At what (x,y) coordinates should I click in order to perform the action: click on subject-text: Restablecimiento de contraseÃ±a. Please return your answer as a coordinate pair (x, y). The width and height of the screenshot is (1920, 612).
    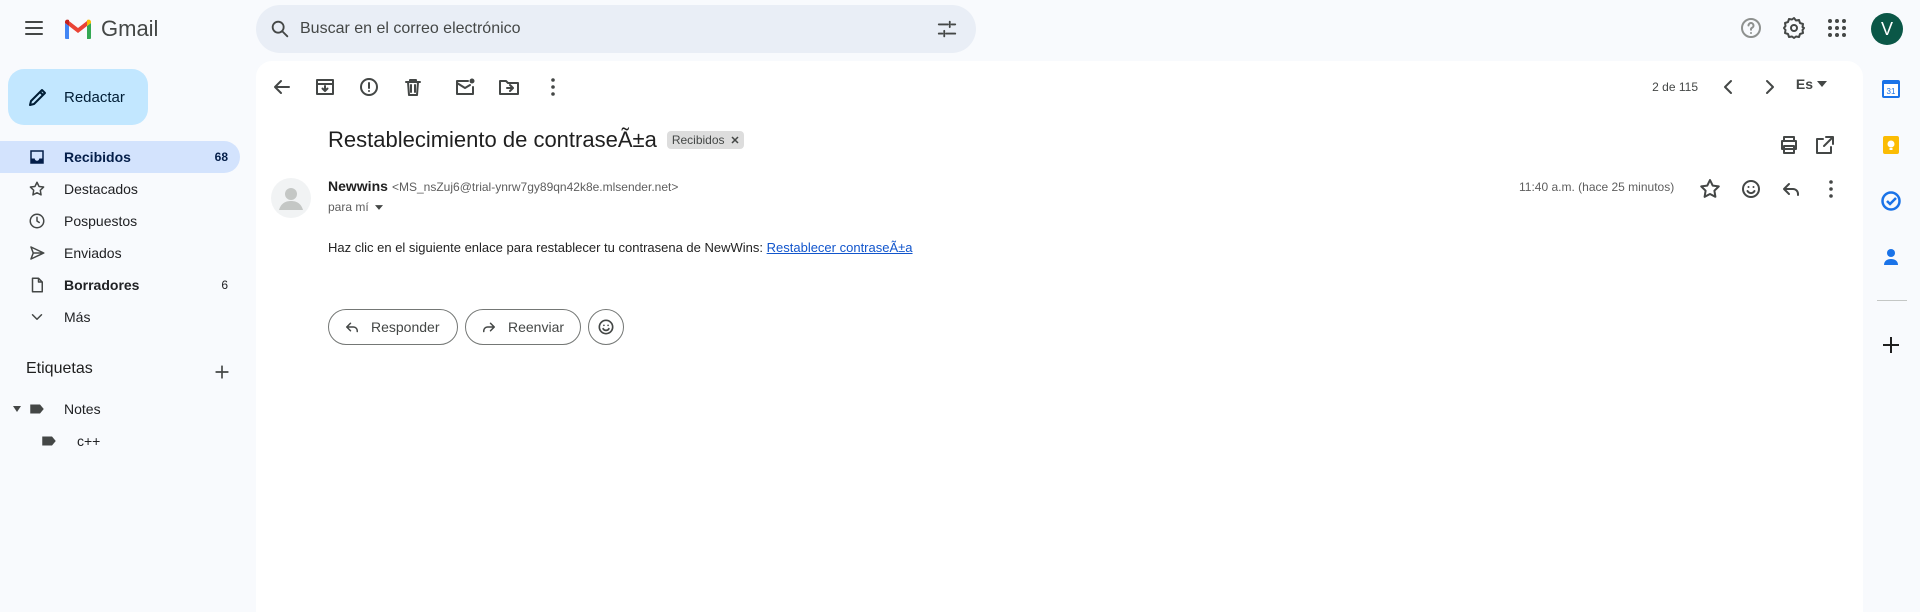
    Looking at the image, I should click on (492, 139).